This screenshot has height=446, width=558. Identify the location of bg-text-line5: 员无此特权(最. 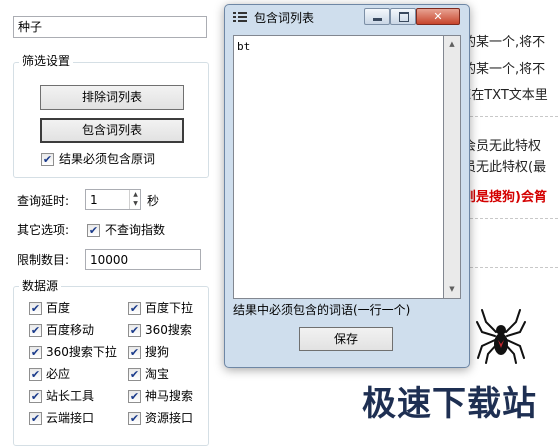
(505, 167).